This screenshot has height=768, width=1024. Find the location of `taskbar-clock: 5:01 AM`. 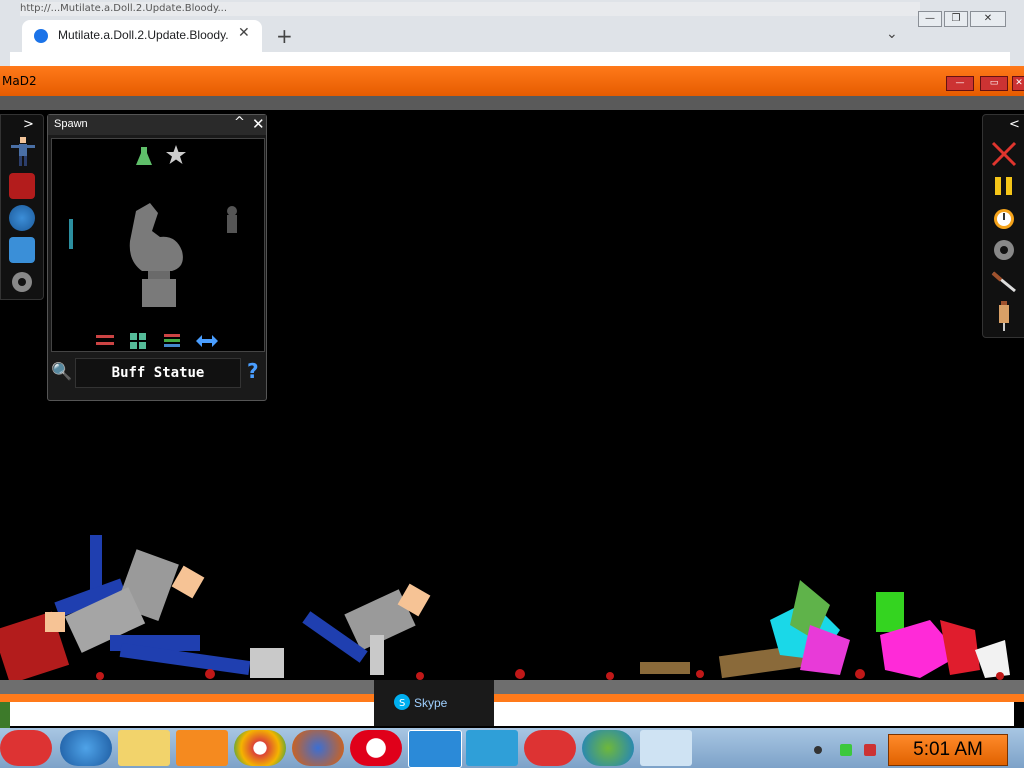

taskbar-clock: 5:01 AM is located at coordinates (948, 750).